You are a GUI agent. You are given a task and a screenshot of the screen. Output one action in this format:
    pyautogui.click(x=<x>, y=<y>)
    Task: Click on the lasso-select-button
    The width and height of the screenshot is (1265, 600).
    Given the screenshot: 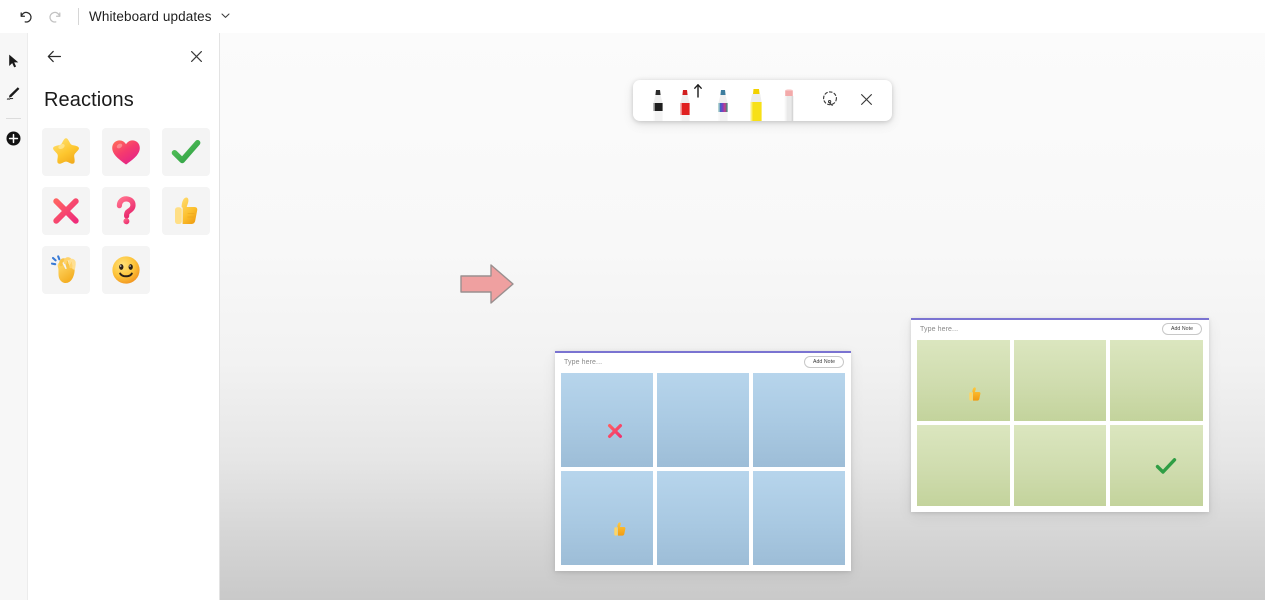 What is the action you would take?
    pyautogui.click(x=830, y=100)
    